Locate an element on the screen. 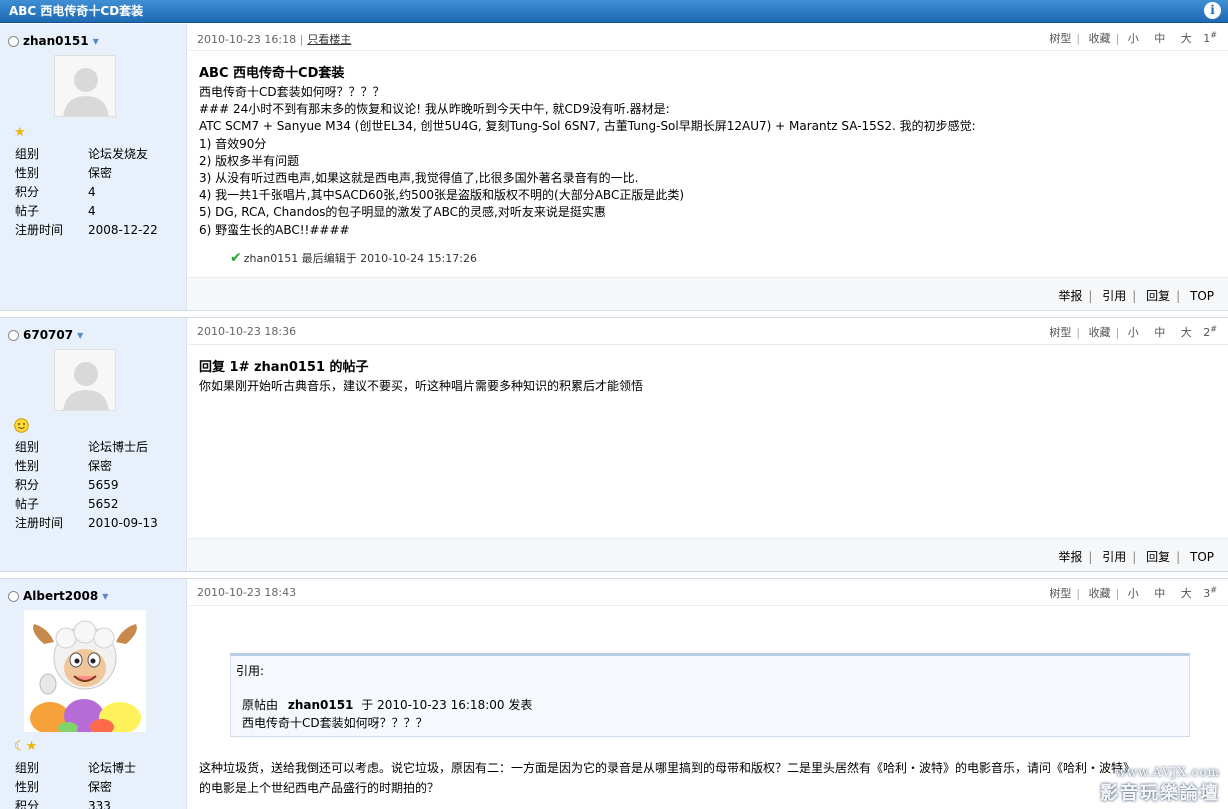 The image size is (1228, 809). quote-source-prefix: 原帖由 is located at coordinates (260, 705).